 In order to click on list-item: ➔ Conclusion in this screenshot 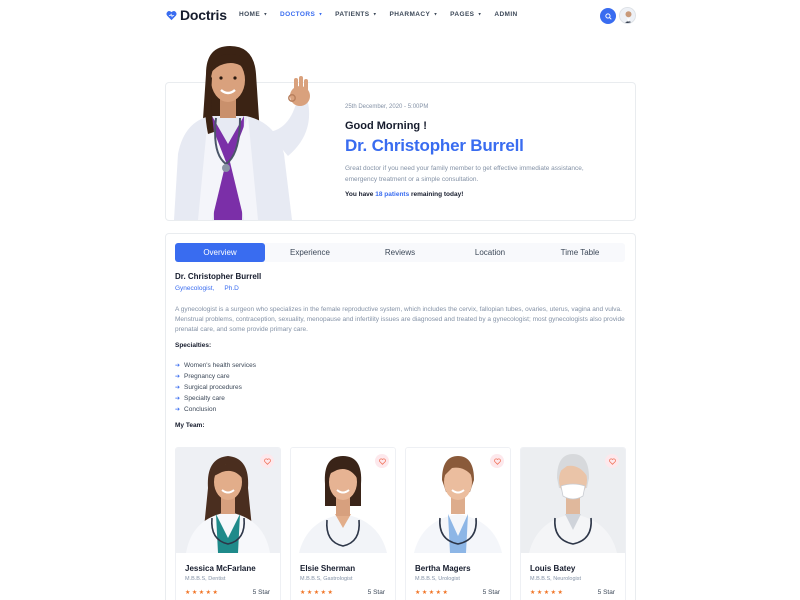, I will do `click(215, 409)`.